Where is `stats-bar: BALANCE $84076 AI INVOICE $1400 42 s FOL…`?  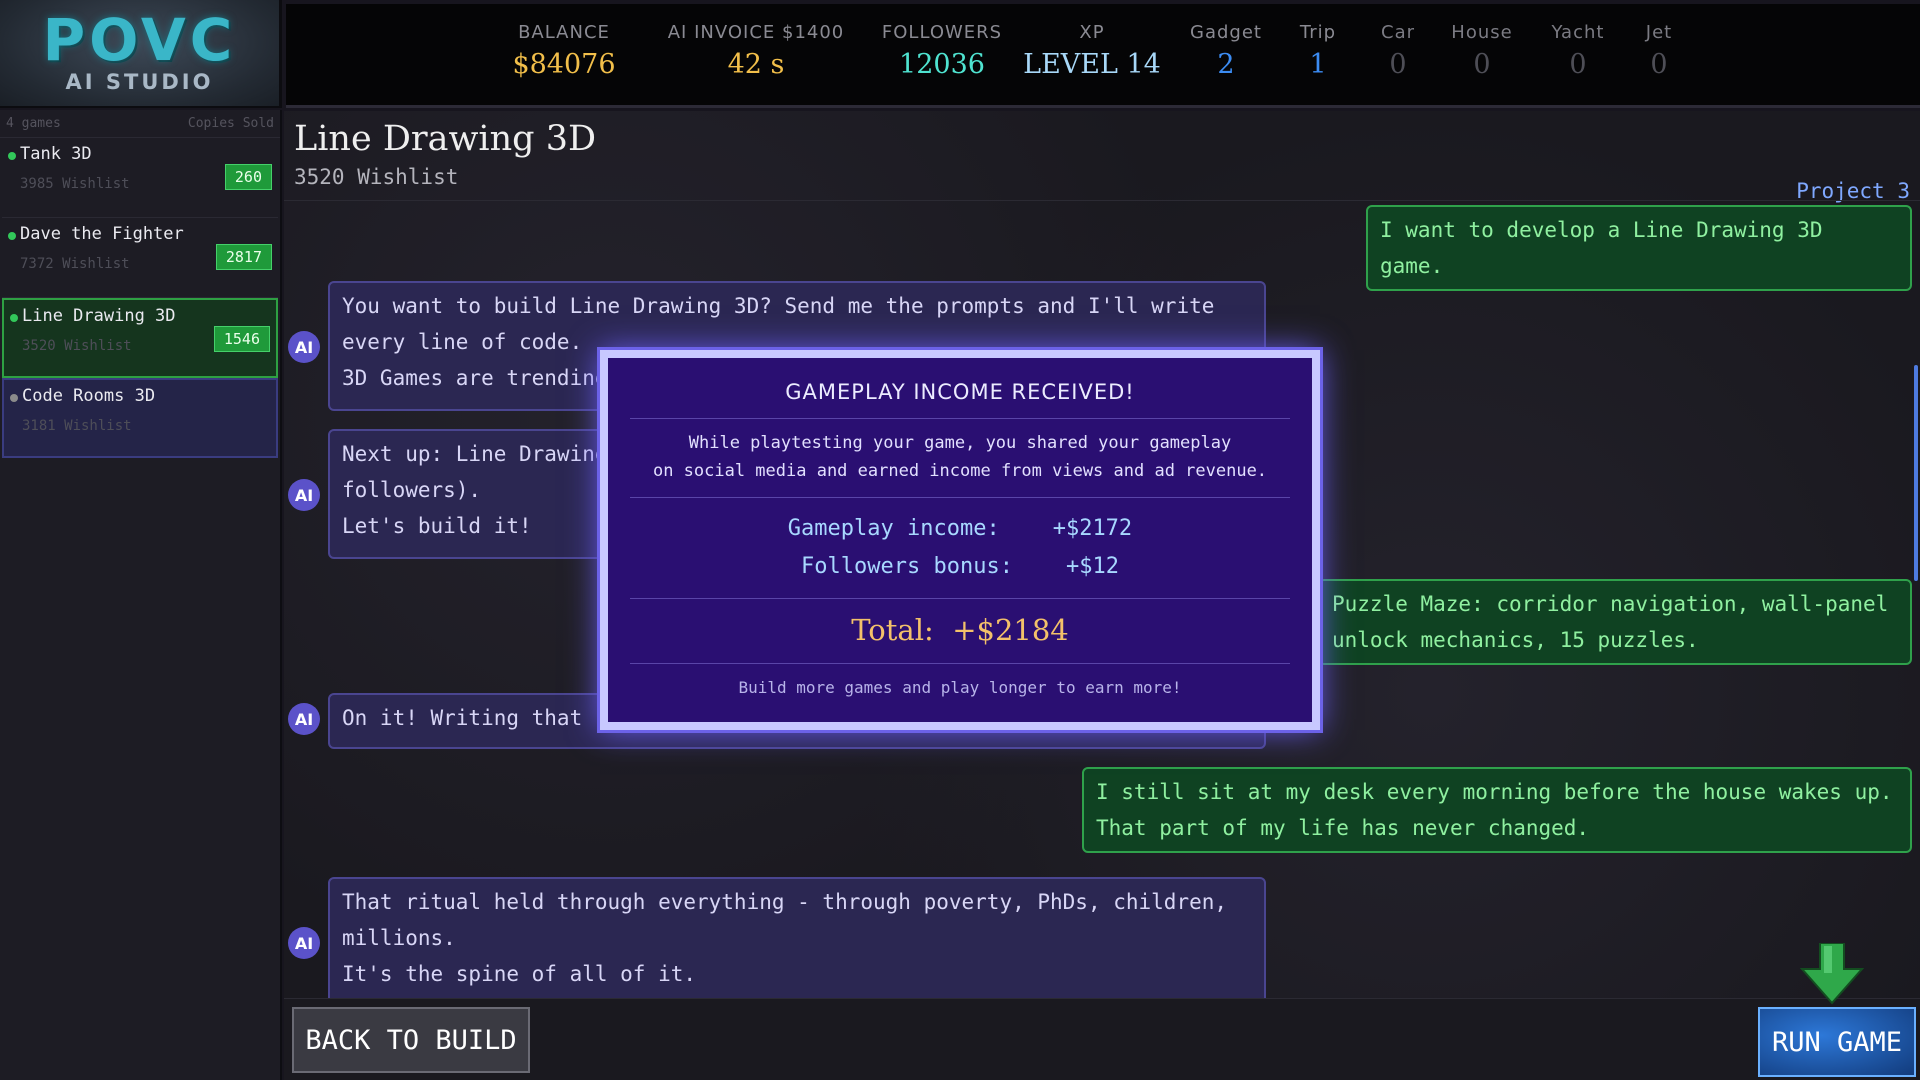
stats-bar: BALANCE $84076 AI INVOICE $1400 42 s FOL… is located at coordinates (1103, 56).